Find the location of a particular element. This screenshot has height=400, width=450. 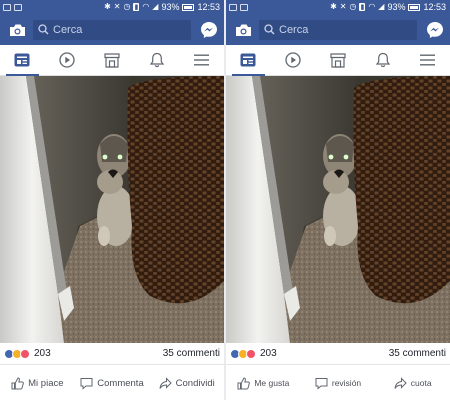

share-button: Condividi is located at coordinates (186, 383).